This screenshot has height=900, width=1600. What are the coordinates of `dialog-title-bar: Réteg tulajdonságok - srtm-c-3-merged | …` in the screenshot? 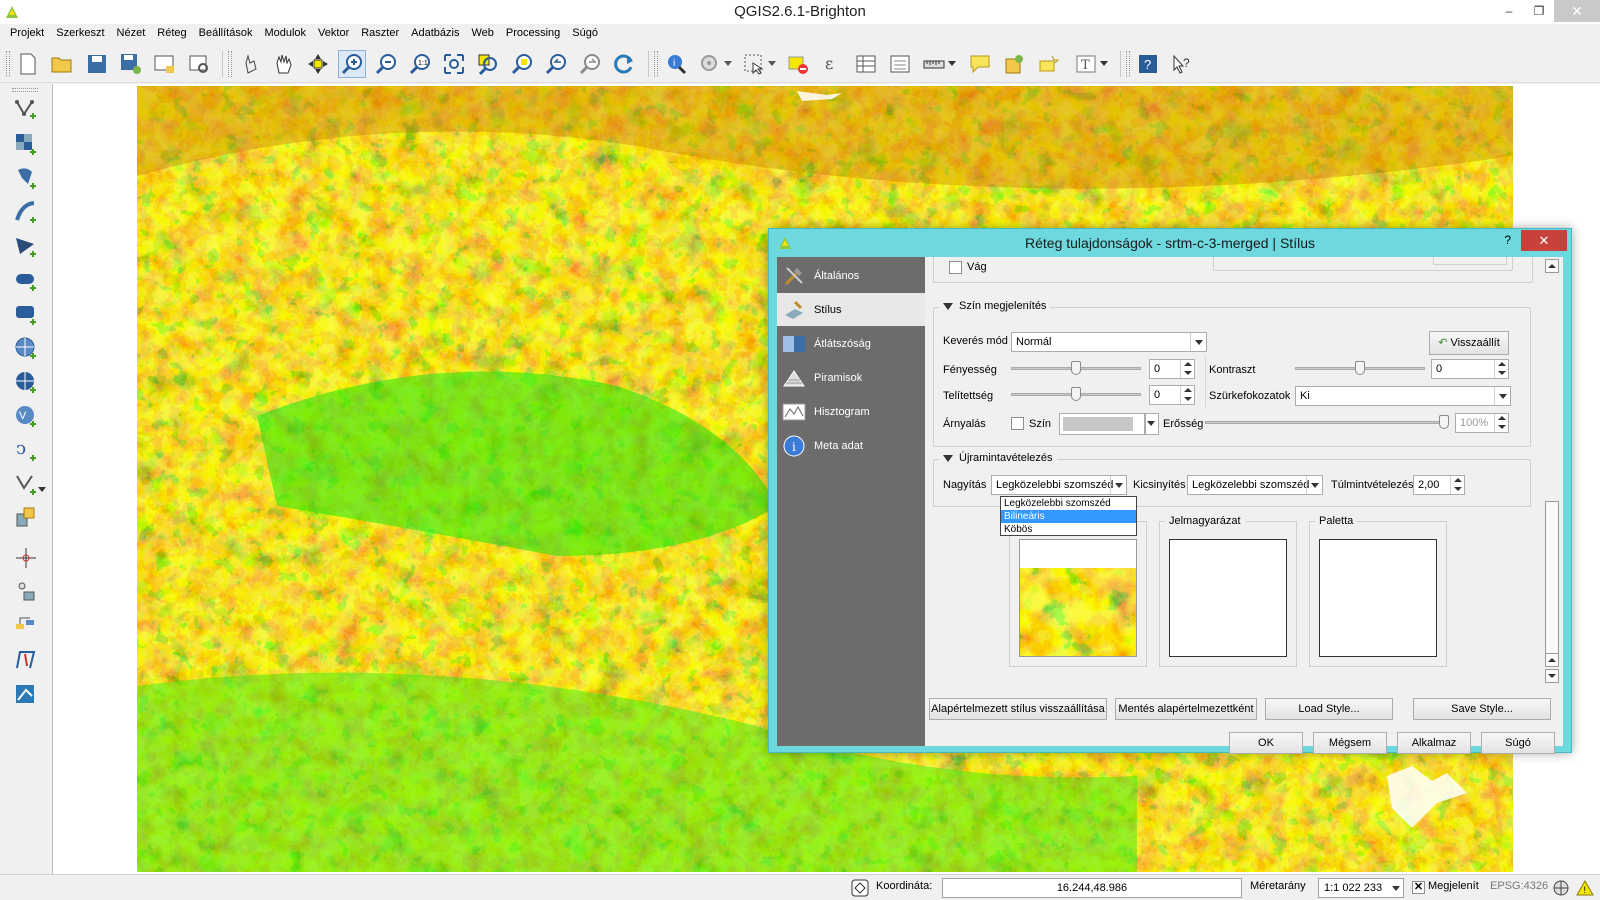 It's located at (1170, 243).